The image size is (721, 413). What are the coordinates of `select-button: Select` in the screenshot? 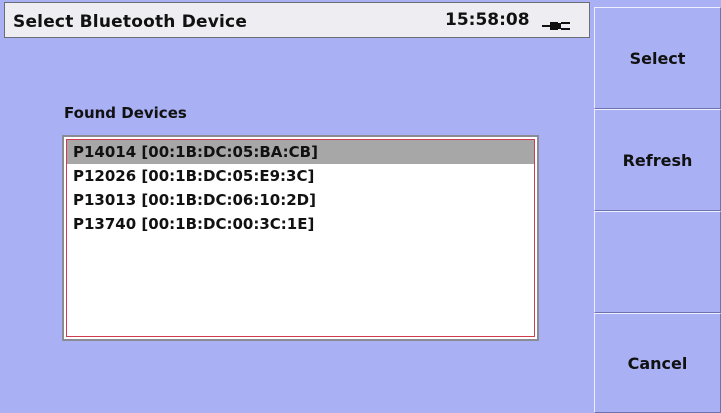 It's located at (657, 58).